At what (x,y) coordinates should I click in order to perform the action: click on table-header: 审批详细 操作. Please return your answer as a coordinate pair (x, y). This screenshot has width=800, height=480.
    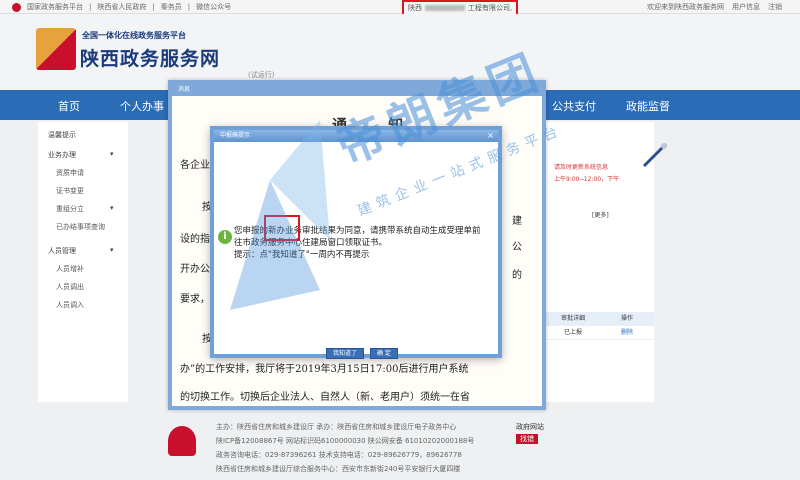
    Looking at the image, I should click on (600, 319).